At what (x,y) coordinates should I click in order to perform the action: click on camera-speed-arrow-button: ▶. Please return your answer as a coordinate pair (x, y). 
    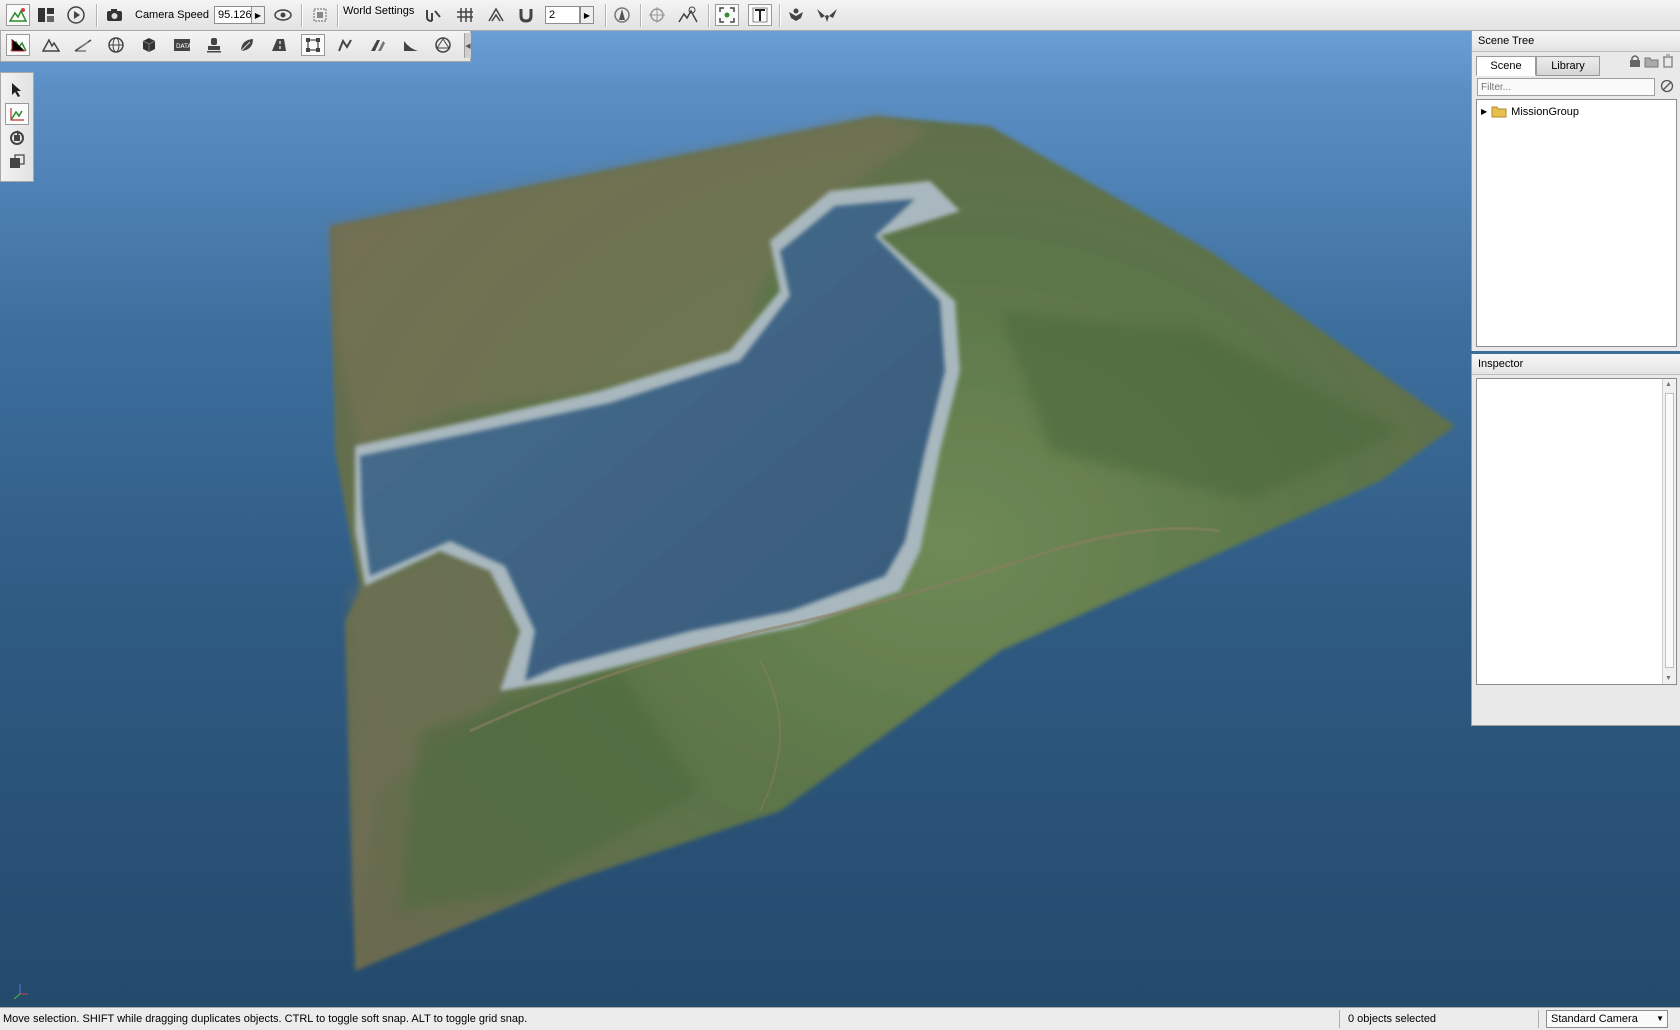
    Looking at the image, I should click on (258, 15).